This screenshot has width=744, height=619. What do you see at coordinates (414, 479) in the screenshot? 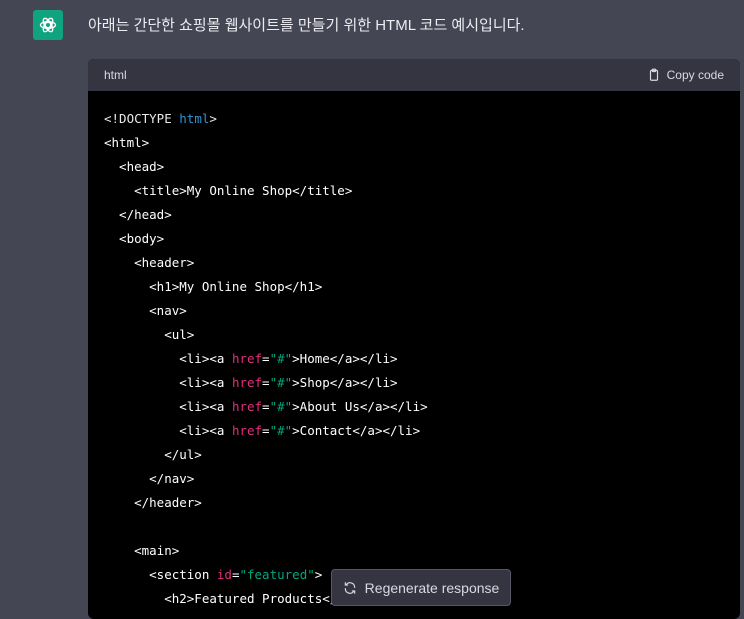
I see `code-line: </nav>` at bounding box center [414, 479].